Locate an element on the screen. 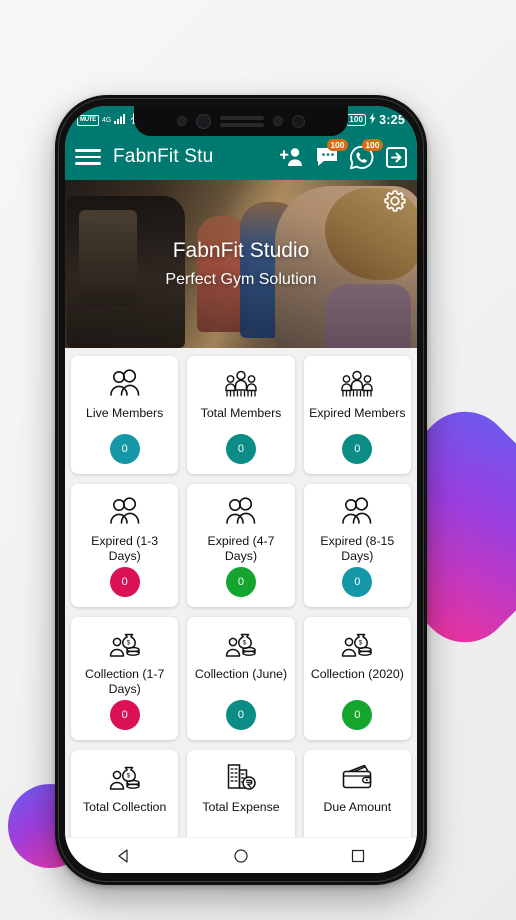  dashboard-card-label: Collection (June) is located at coordinates (241, 674).